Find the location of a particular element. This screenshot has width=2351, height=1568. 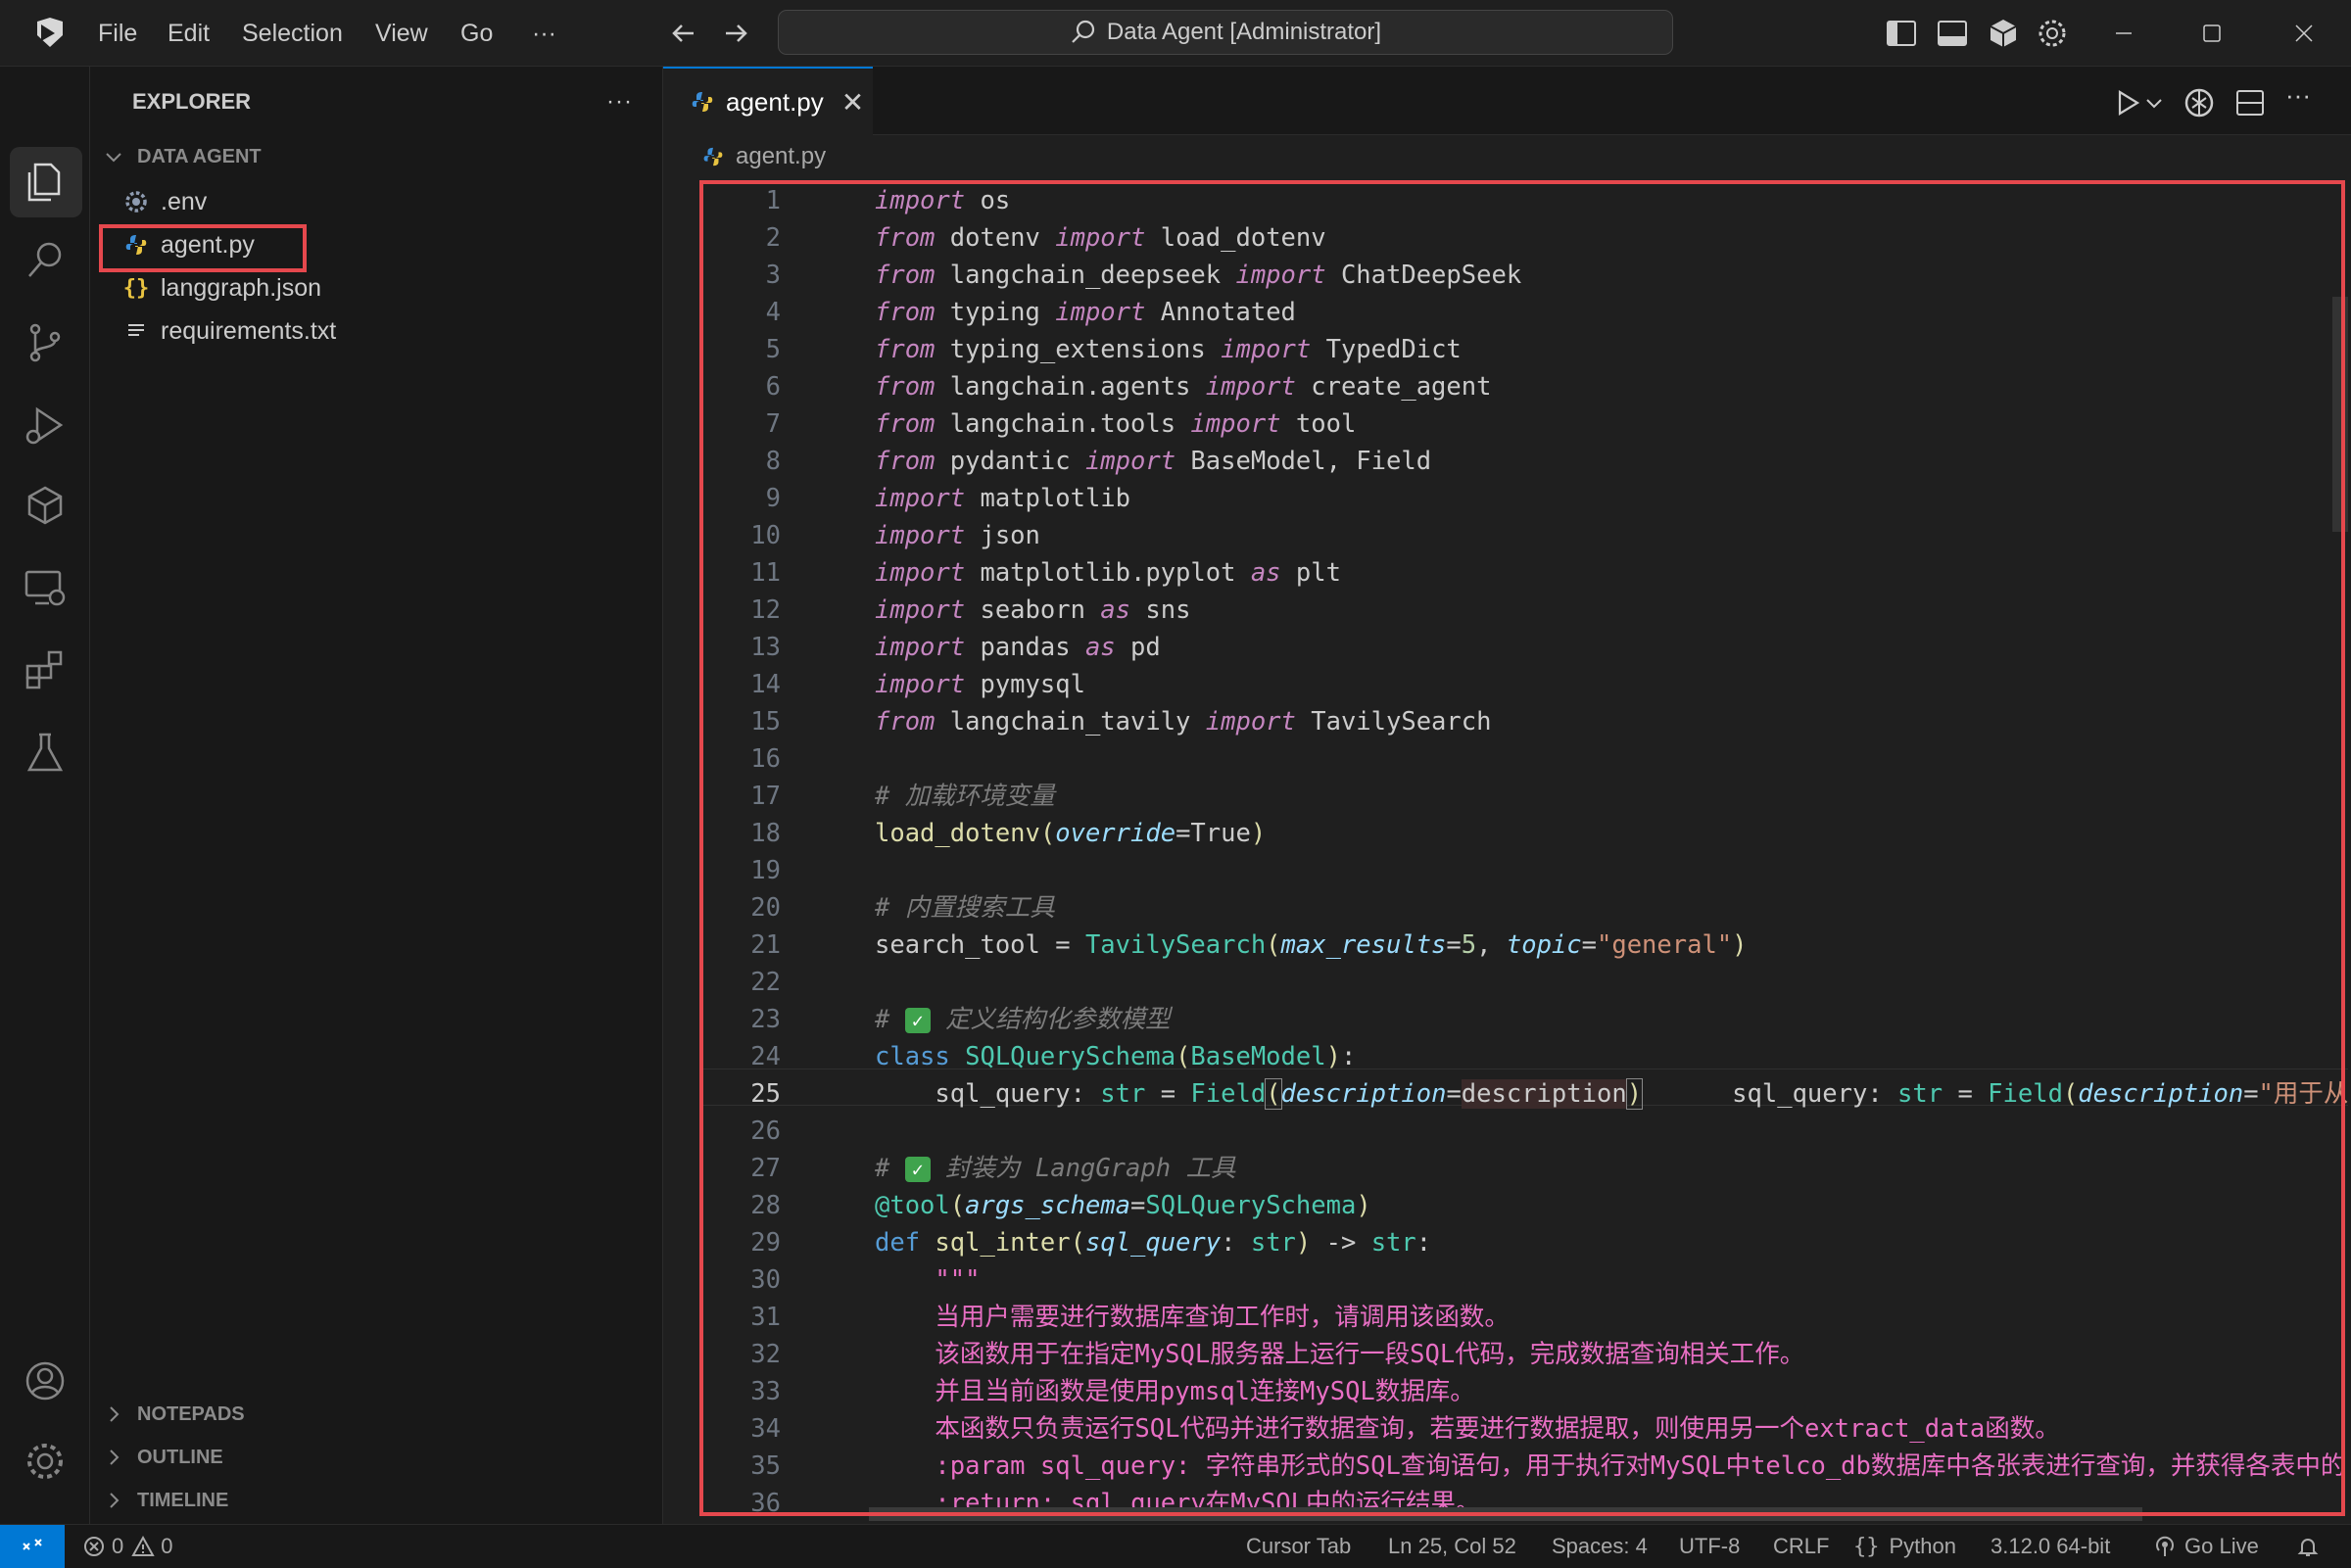

eol-status: CRLF is located at coordinates (1801, 1546).